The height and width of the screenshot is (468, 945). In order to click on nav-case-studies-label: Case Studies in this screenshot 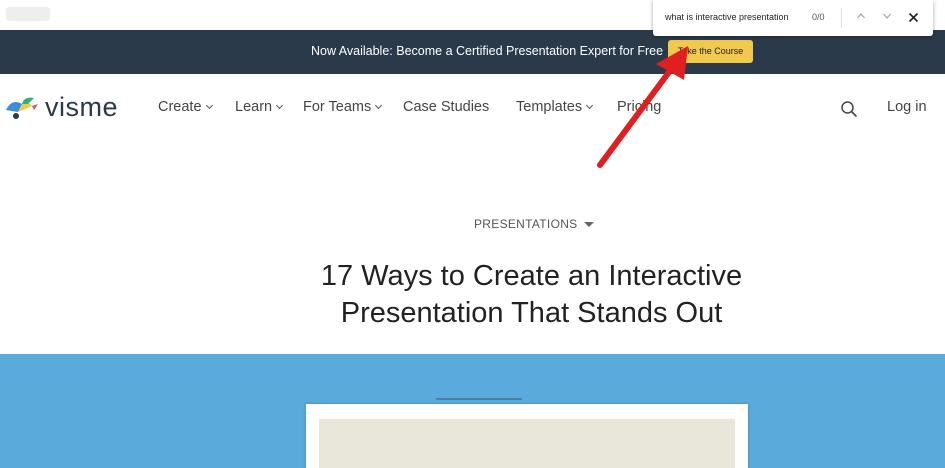, I will do `click(446, 107)`.